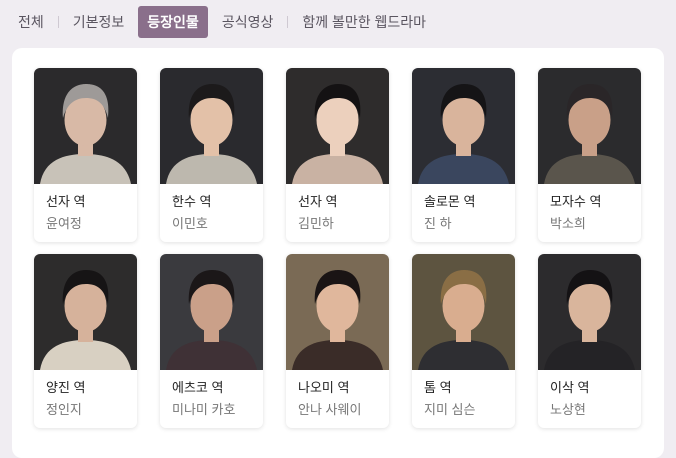 The image size is (676, 458). What do you see at coordinates (568, 223) in the screenshot?
I see `actor-name: 박소희` at bounding box center [568, 223].